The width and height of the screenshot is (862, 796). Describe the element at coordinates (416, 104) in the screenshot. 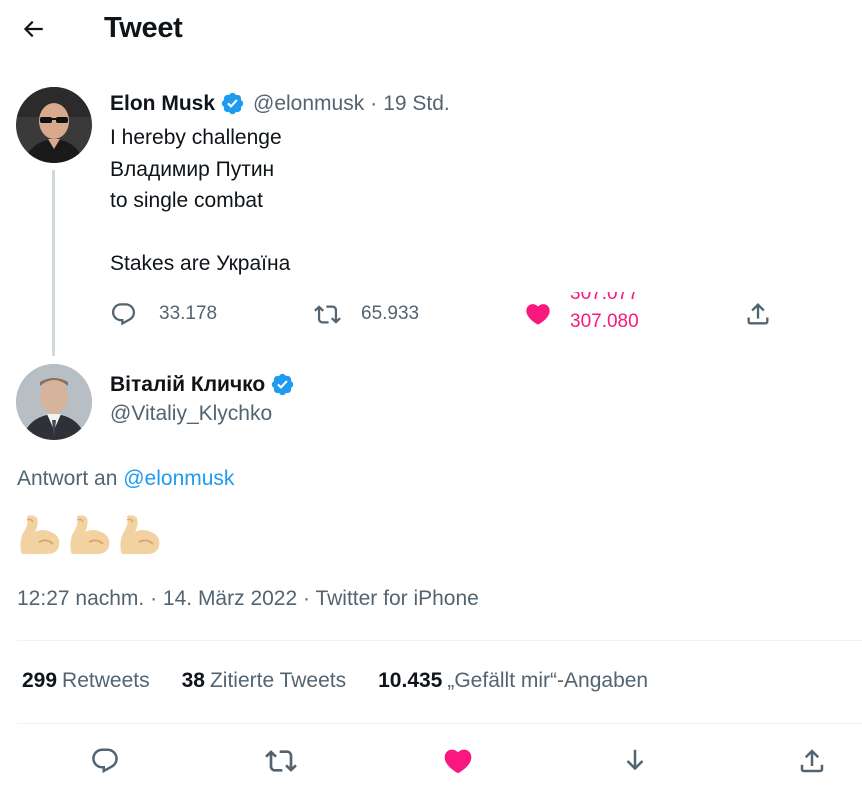

I see `tweet-time: 19 Std.` at that location.